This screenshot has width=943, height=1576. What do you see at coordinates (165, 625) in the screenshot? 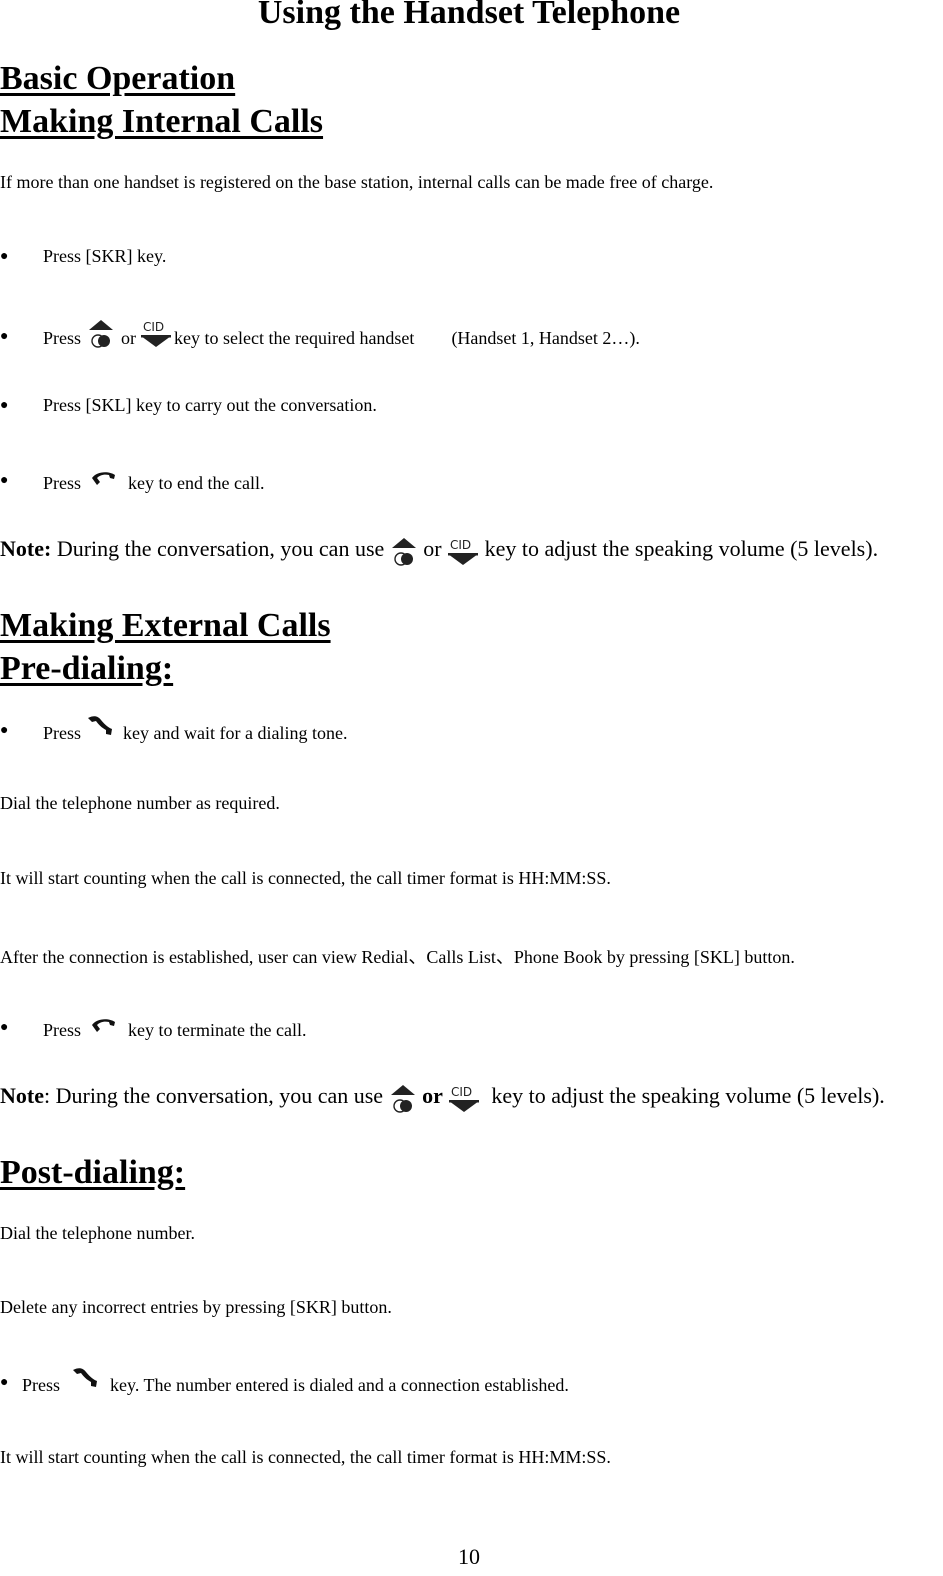
I see `heading-making-external-calls: Making External Calls` at bounding box center [165, 625].